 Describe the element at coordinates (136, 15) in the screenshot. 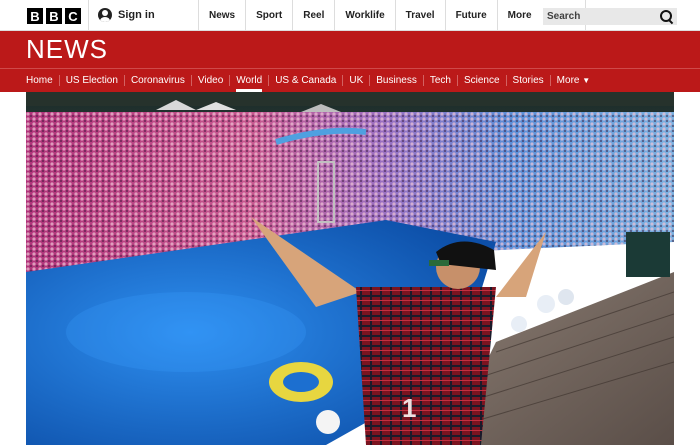

I see `sign-in-label: Sign in` at that location.